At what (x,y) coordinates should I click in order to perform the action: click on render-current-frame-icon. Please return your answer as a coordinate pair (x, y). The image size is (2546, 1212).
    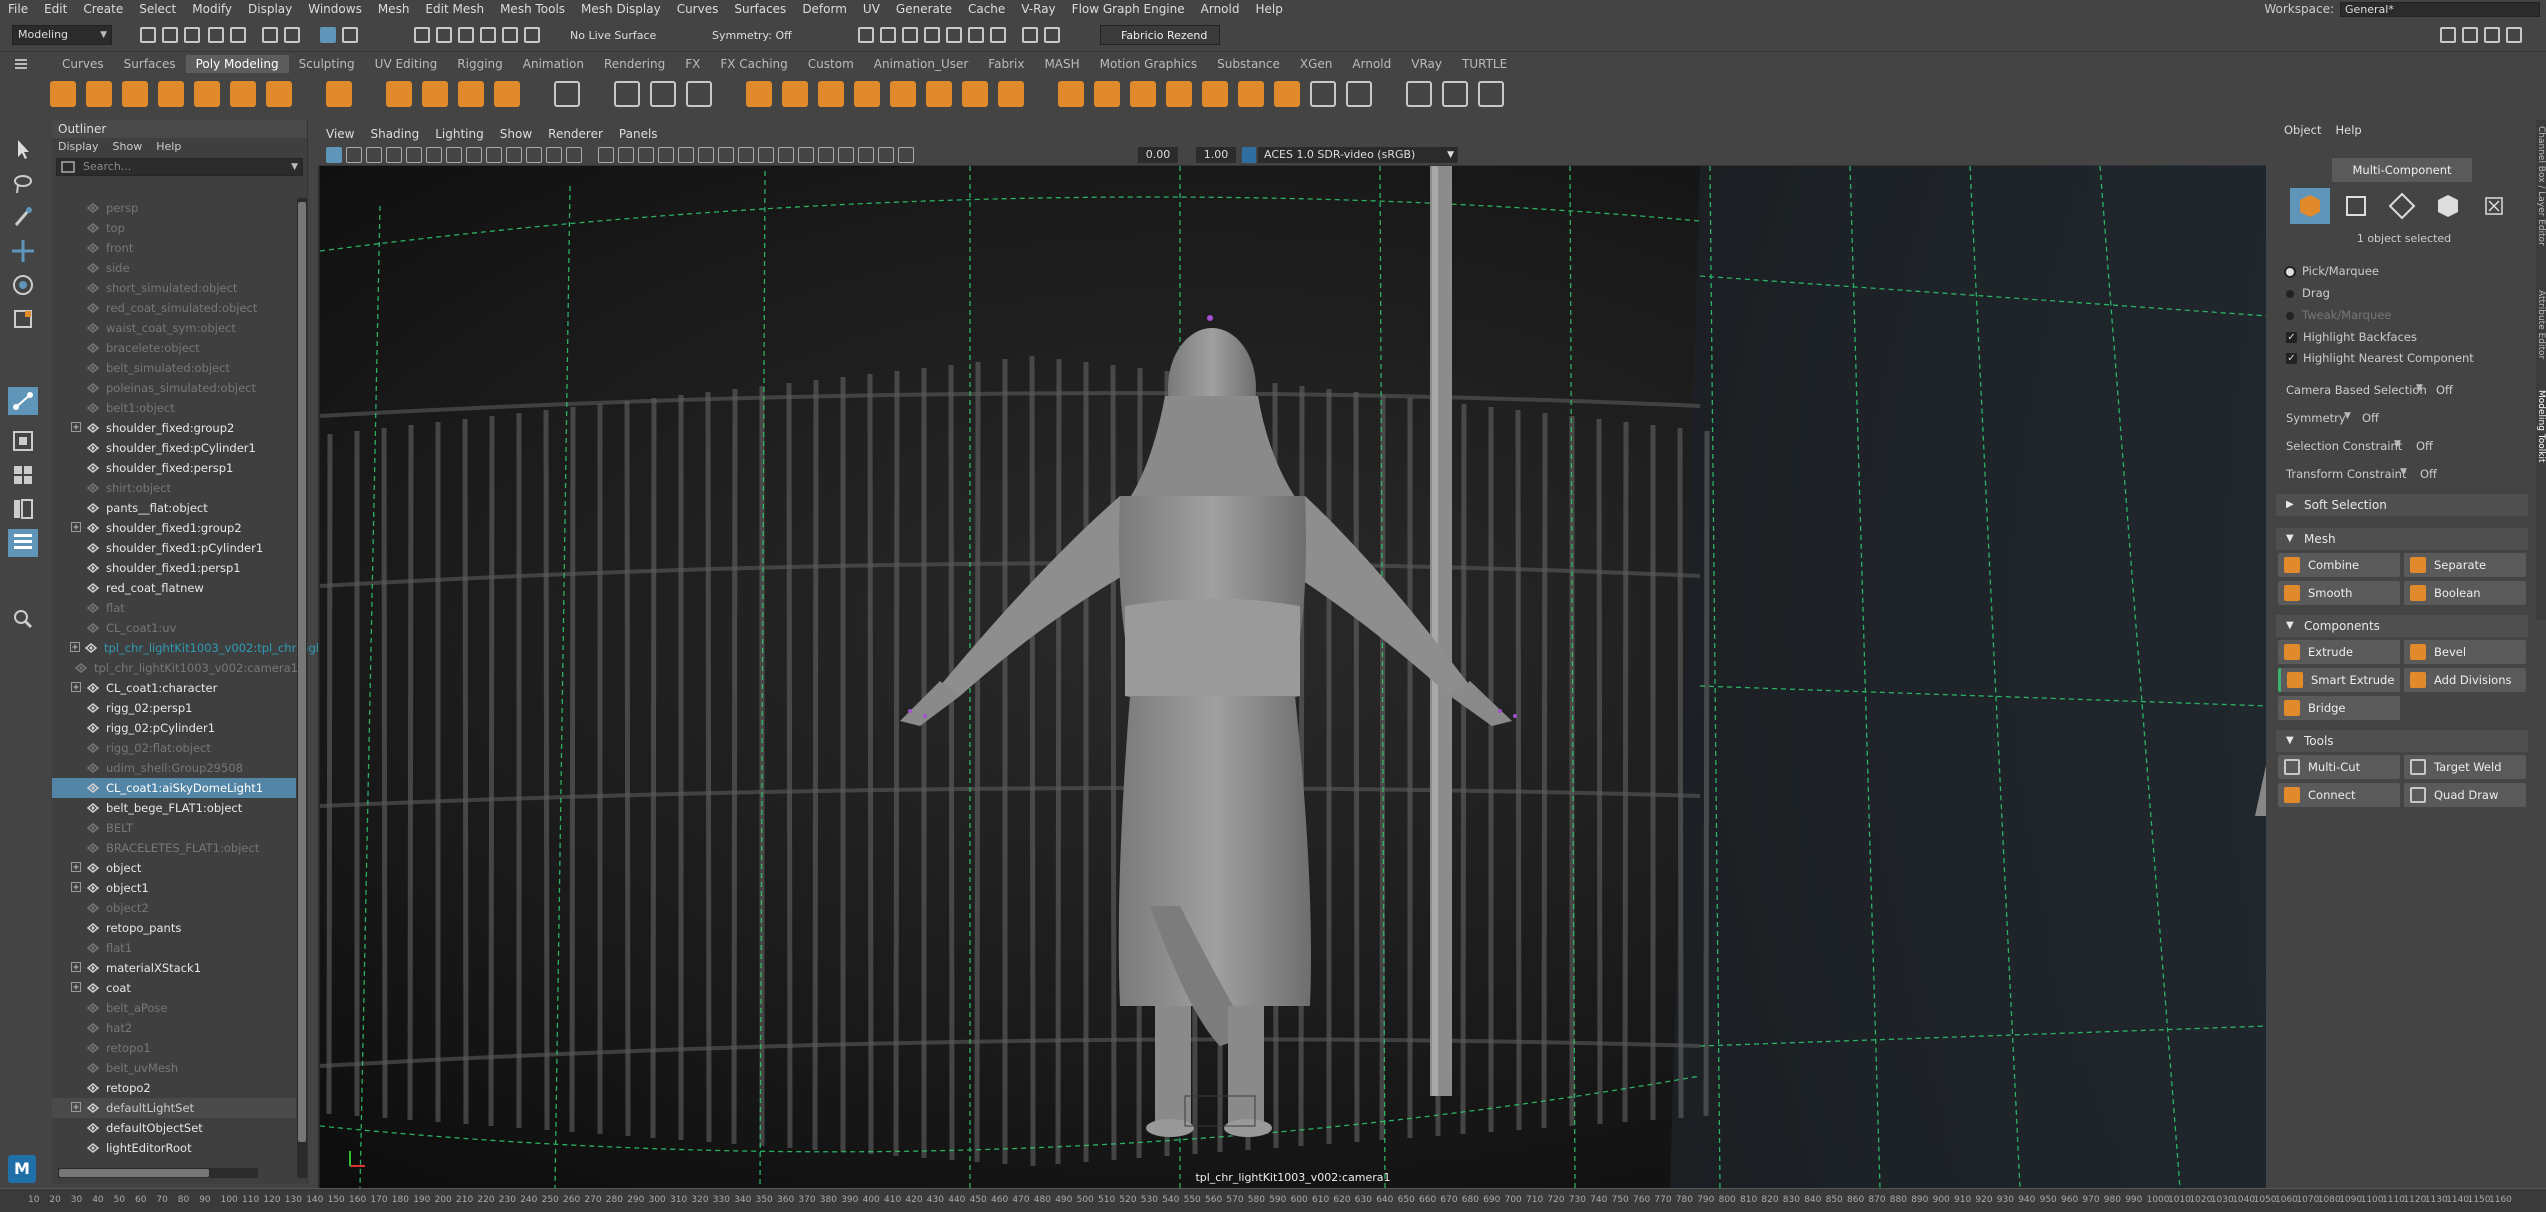
    Looking at the image, I should click on (888, 35).